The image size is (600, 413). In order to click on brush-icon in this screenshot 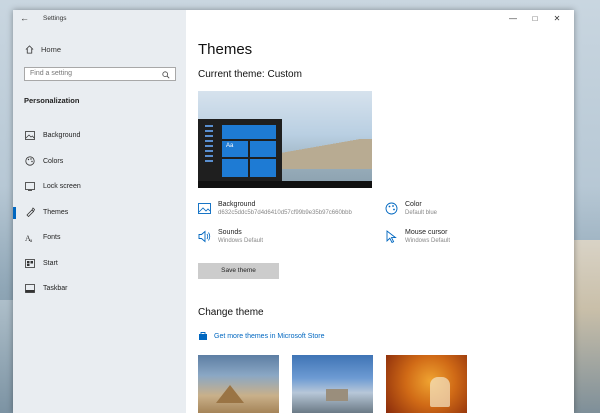, I will do `click(30, 212)`.